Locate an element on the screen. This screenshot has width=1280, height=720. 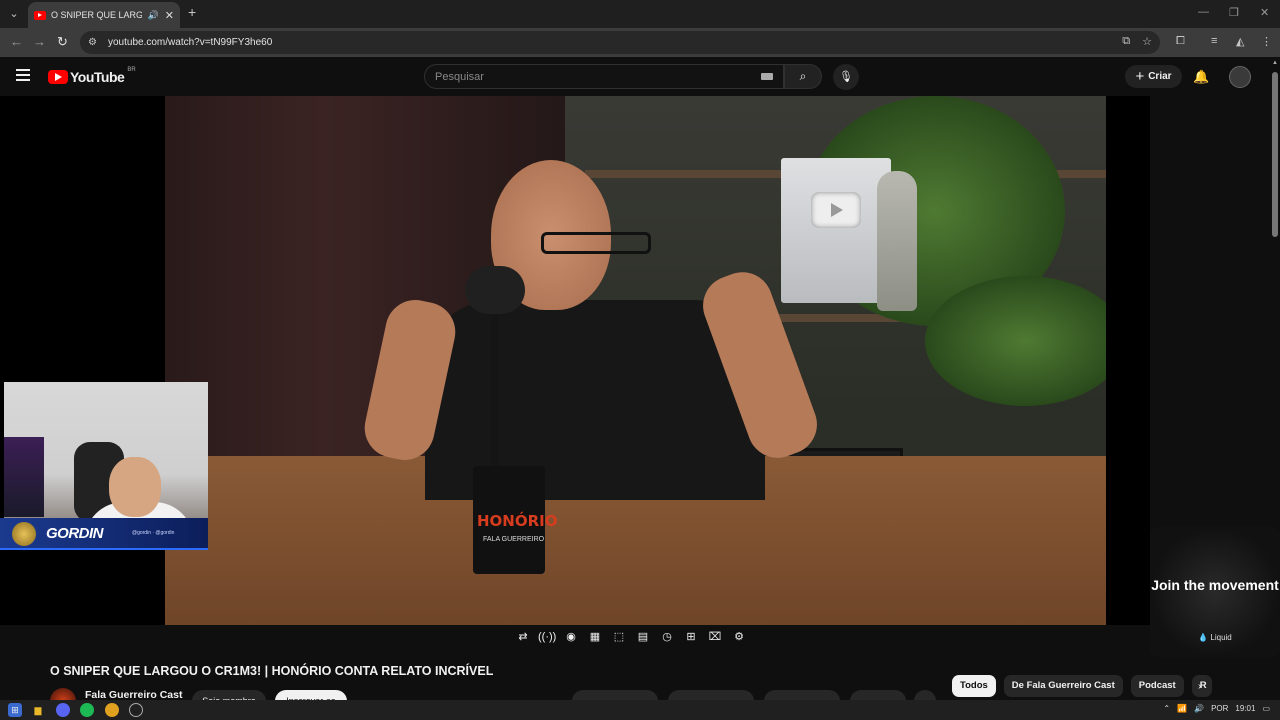
youtube-logo: YouTube BR is located at coordinates (92, 76).